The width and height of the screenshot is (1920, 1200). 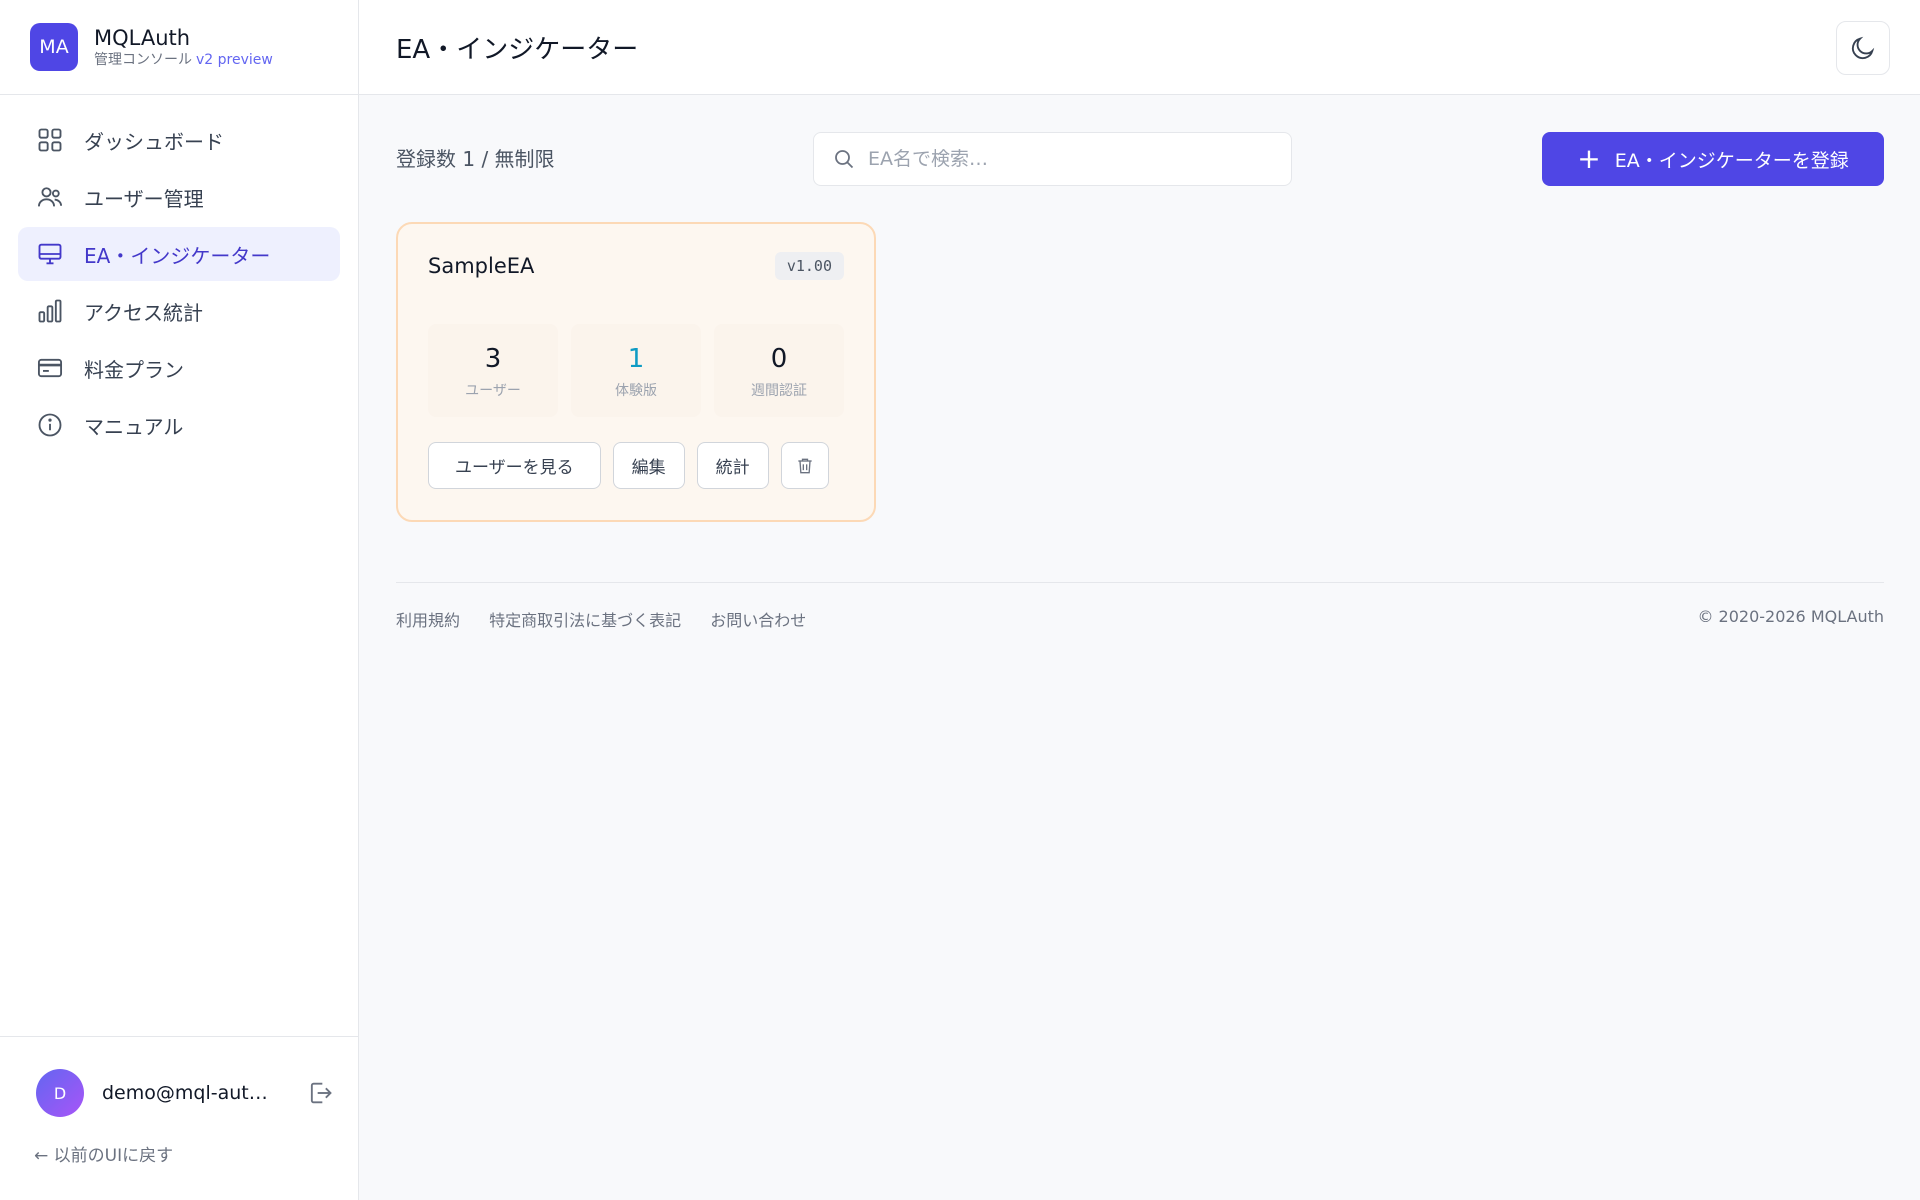 I want to click on sidebar-item-label: アクセス統計, so click(x=143, y=312).